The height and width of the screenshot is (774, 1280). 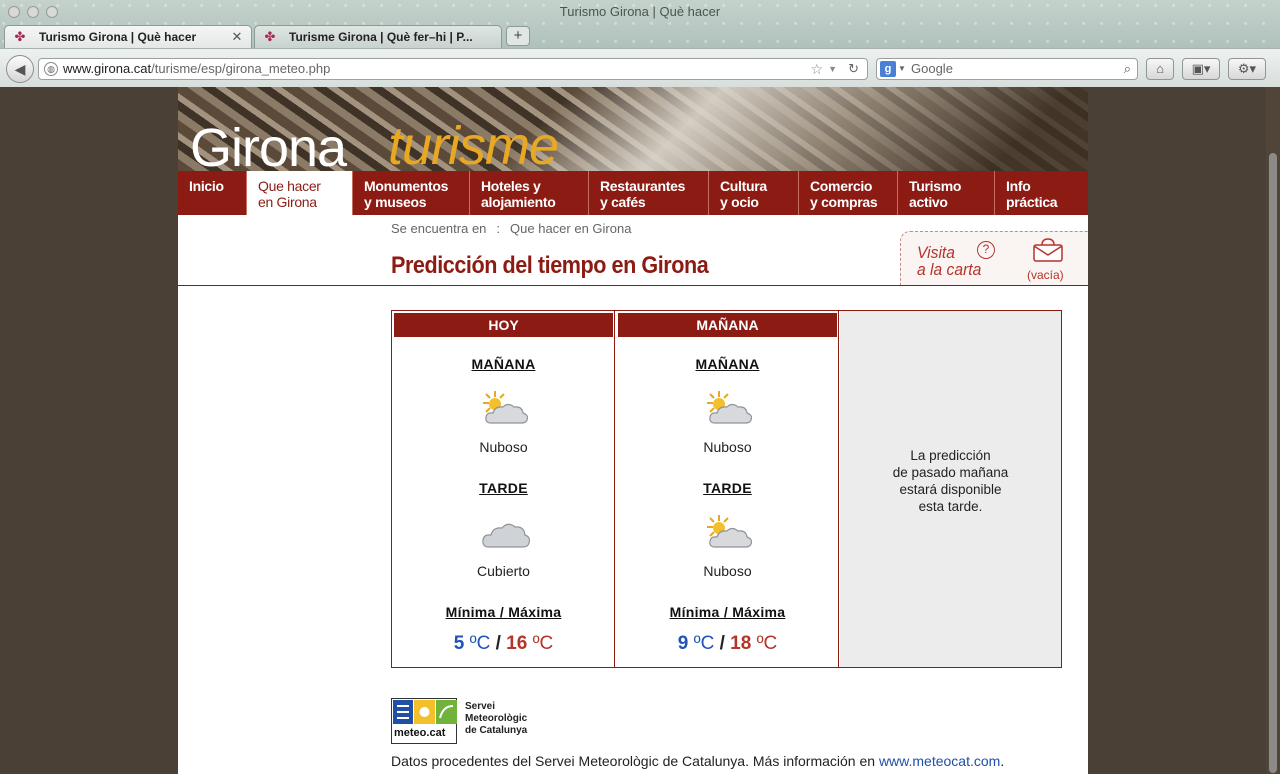 What do you see at coordinates (1048, 250) in the screenshot?
I see `basket-icon` at bounding box center [1048, 250].